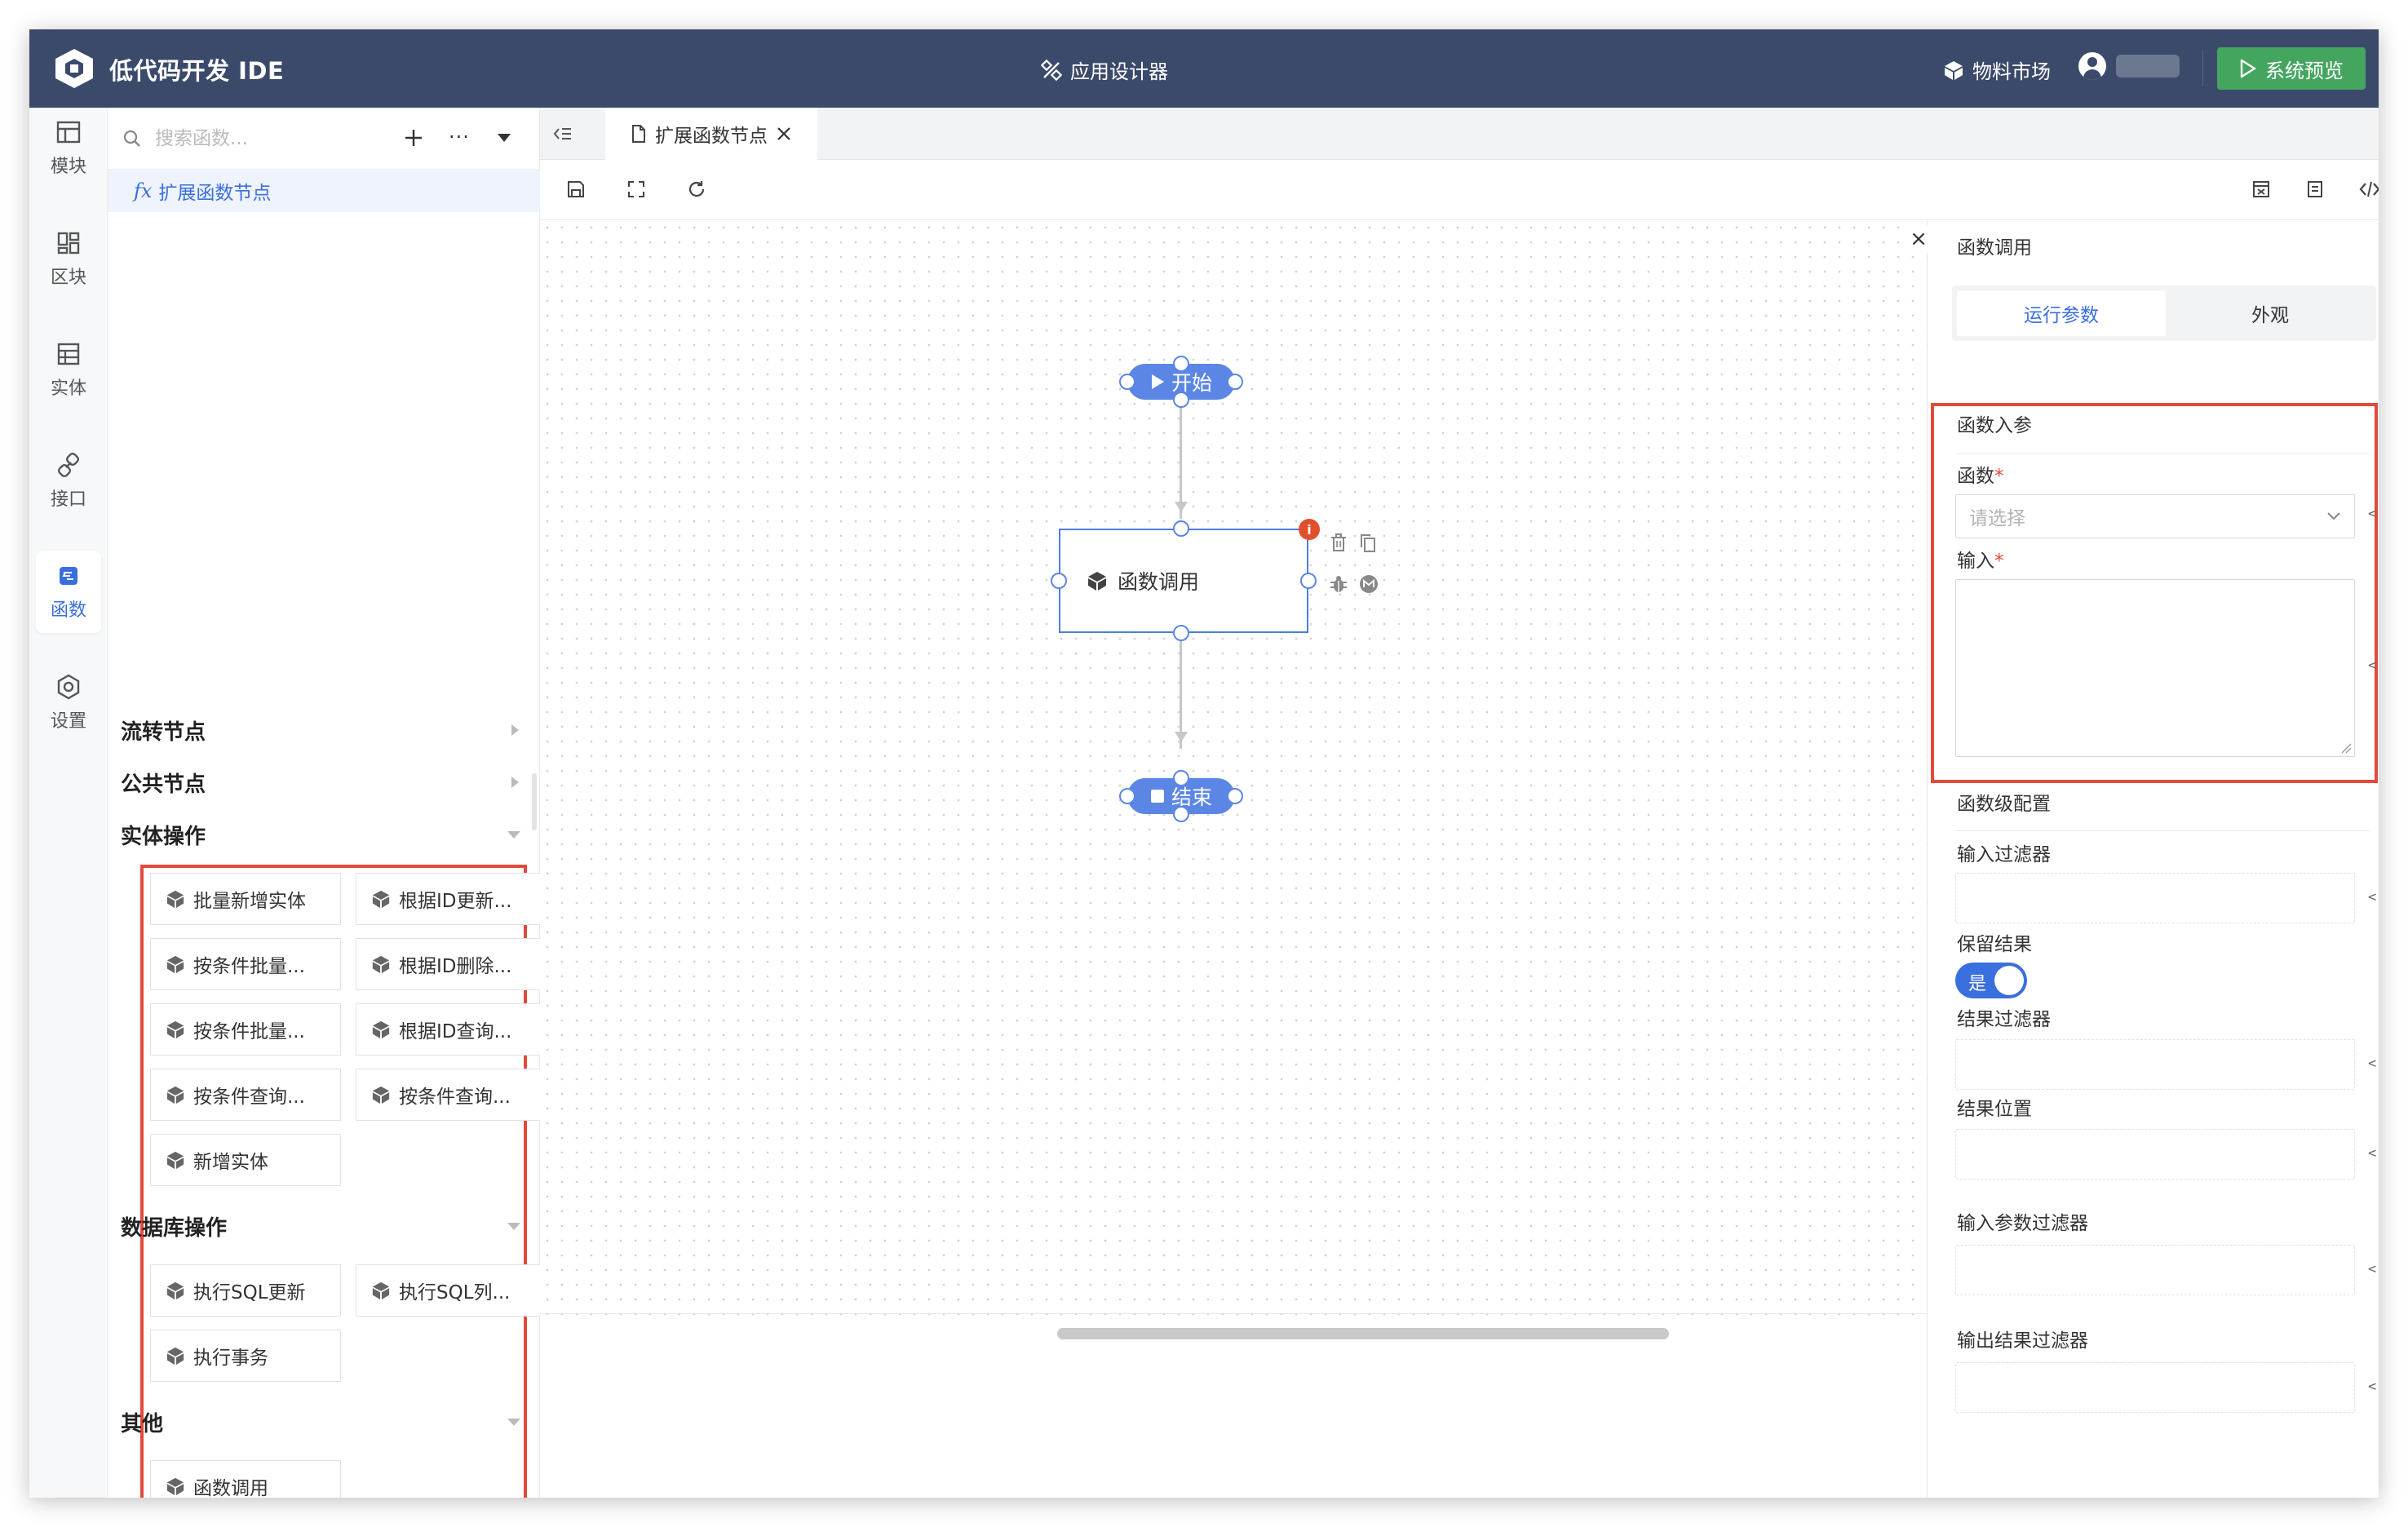 The width and height of the screenshot is (2408, 1527). Describe the element at coordinates (2155, 668) in the screenshot. I see `input-textarea` at that location.